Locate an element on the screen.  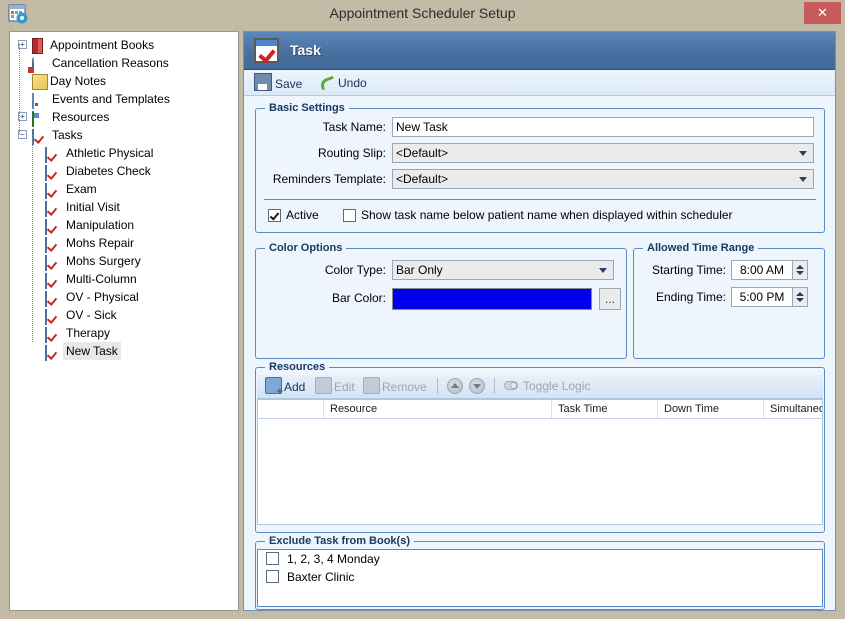
move-down-button is located at coordinates (477, 386).